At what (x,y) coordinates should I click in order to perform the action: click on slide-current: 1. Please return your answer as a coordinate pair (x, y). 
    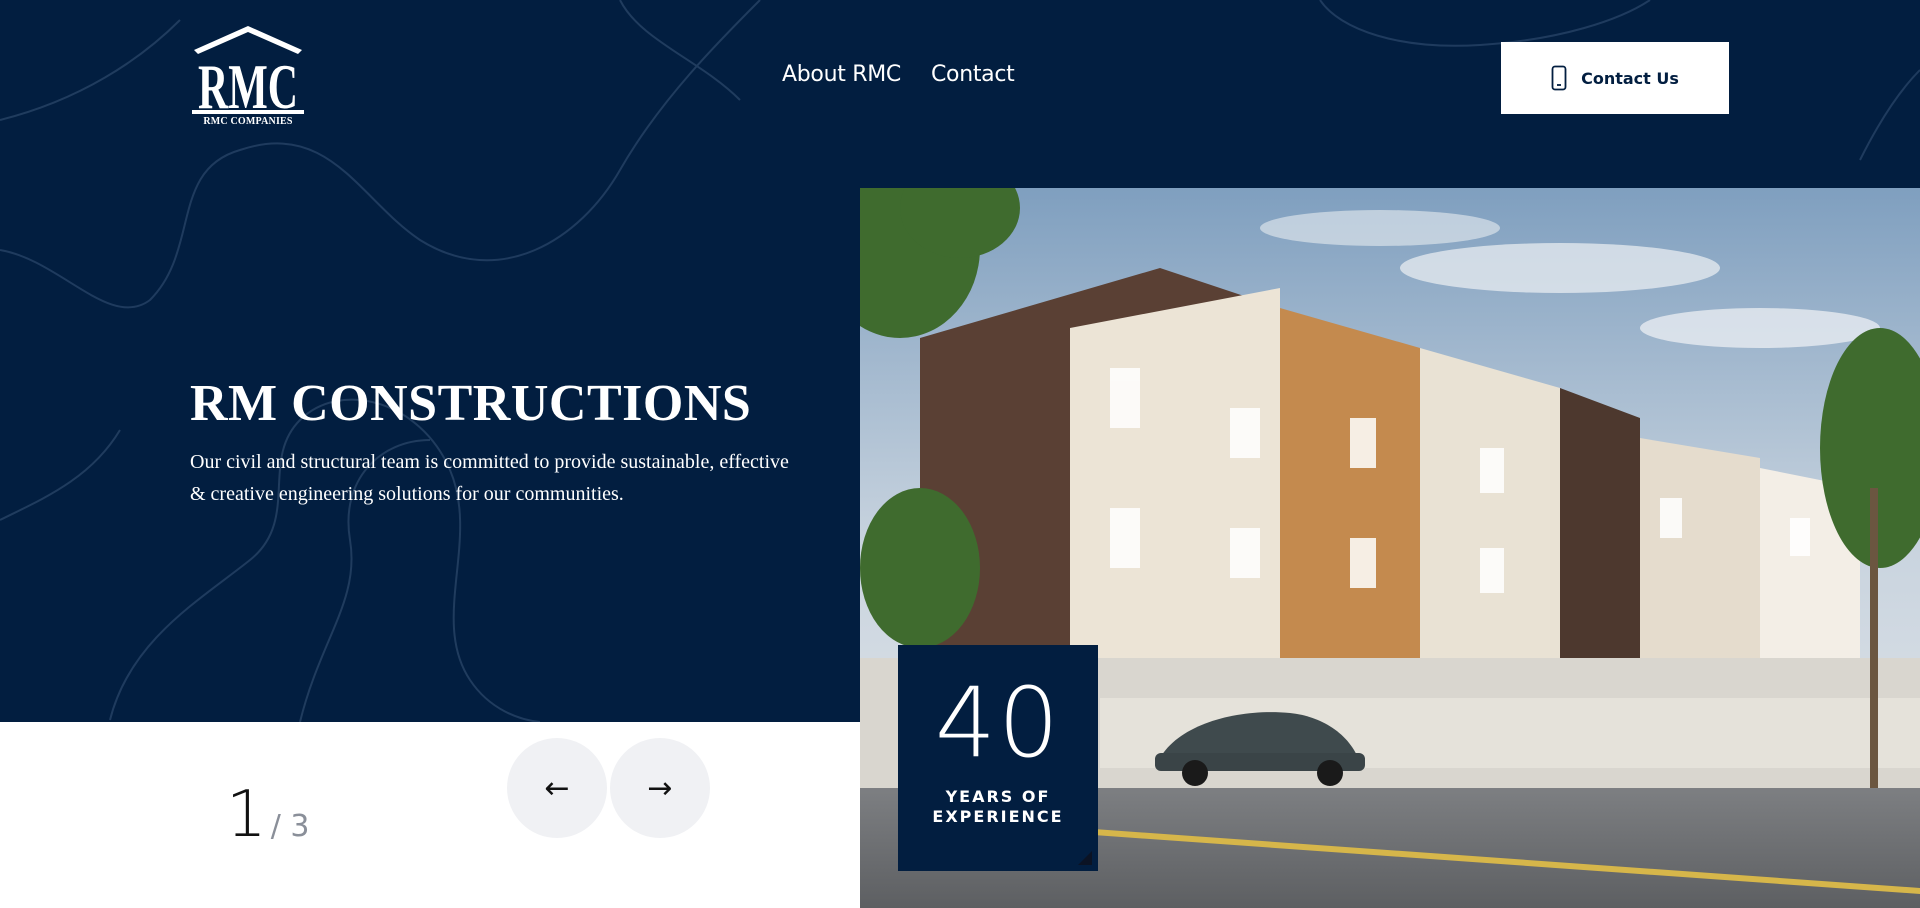
    Looking at the image, I should click on (246, 815).